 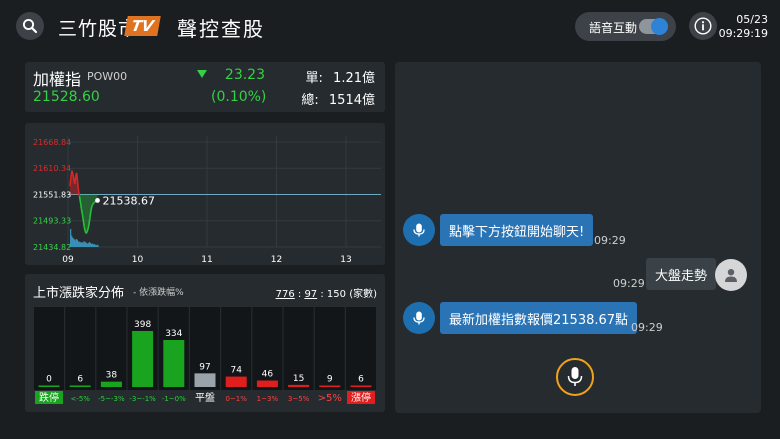 I want to click on single-volume-value: 1.21億, so click(x=354, y=78).